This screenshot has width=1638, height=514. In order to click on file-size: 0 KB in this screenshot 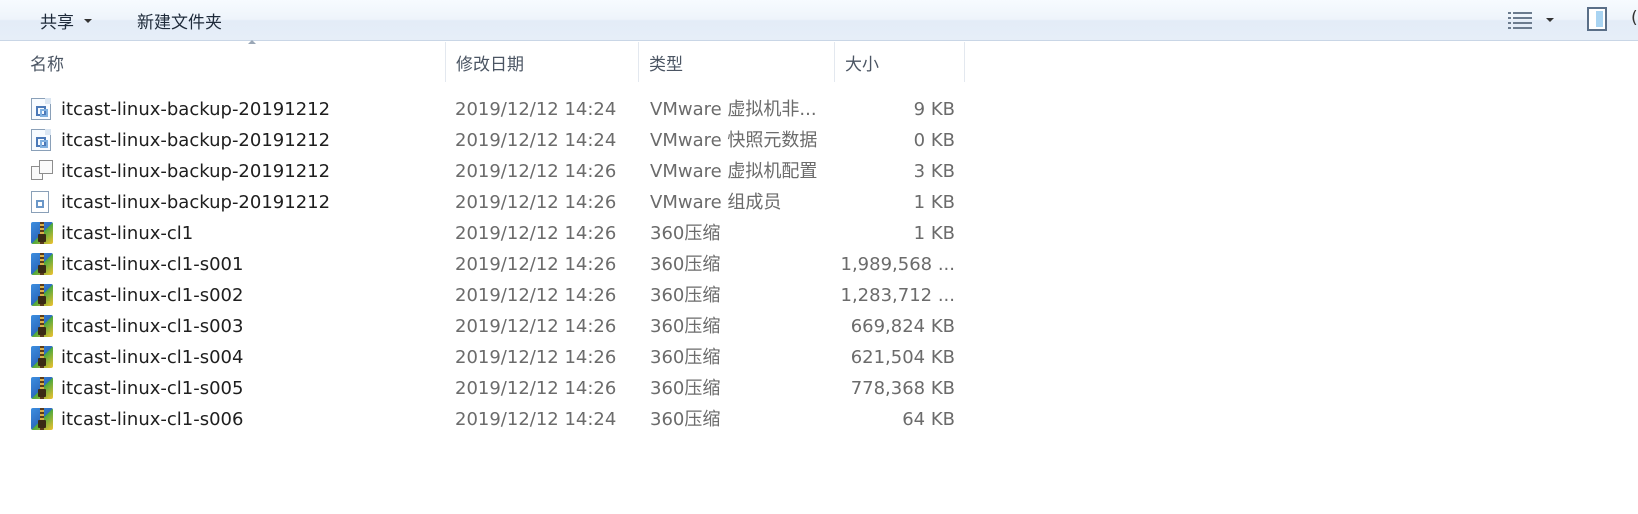, I will do `click(934, 140)`.